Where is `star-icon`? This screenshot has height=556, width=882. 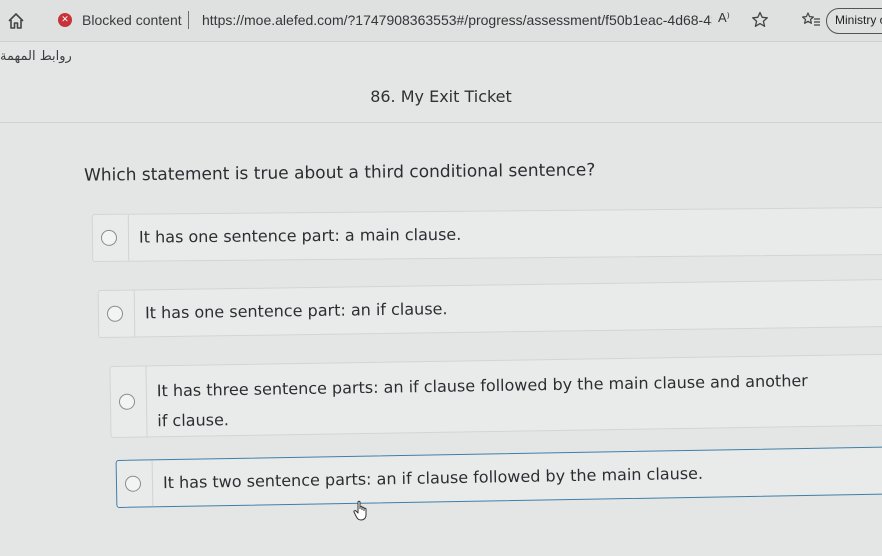 star-icon is located at coordinates (760, 20).